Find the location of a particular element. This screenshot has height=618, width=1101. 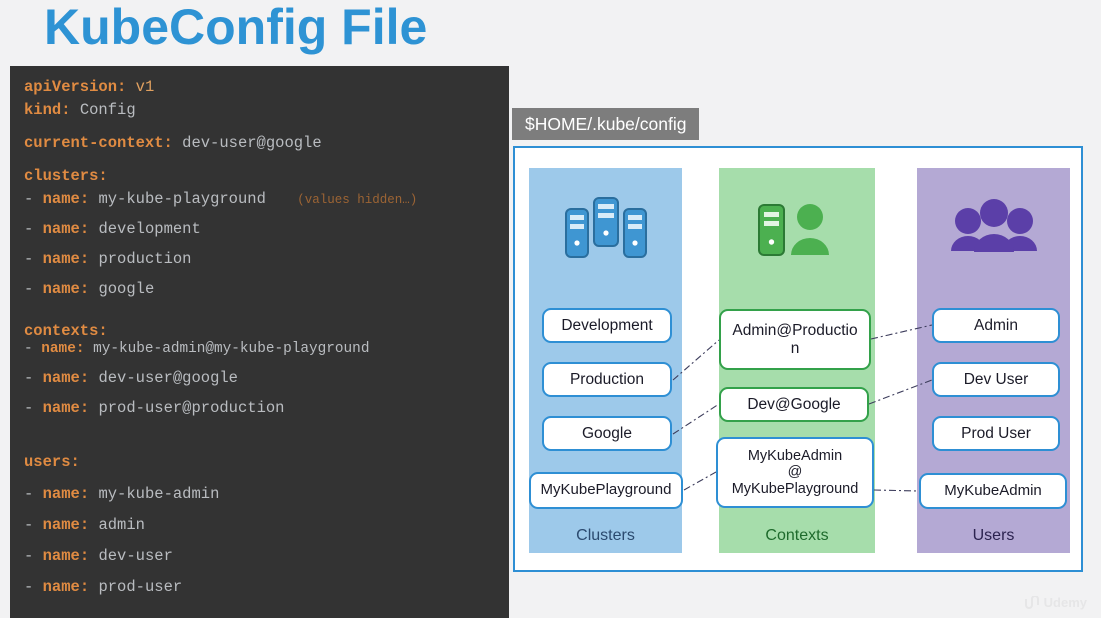

server-user-icon is located at coordinates (797, 230).